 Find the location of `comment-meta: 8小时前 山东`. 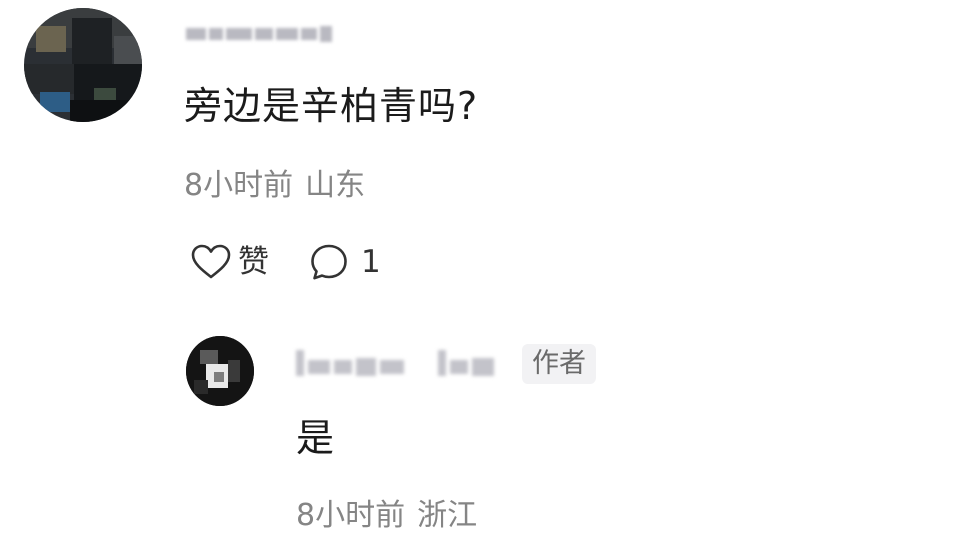

comment-meta: 8小时前 山东 is located at coordinates (274, 186).